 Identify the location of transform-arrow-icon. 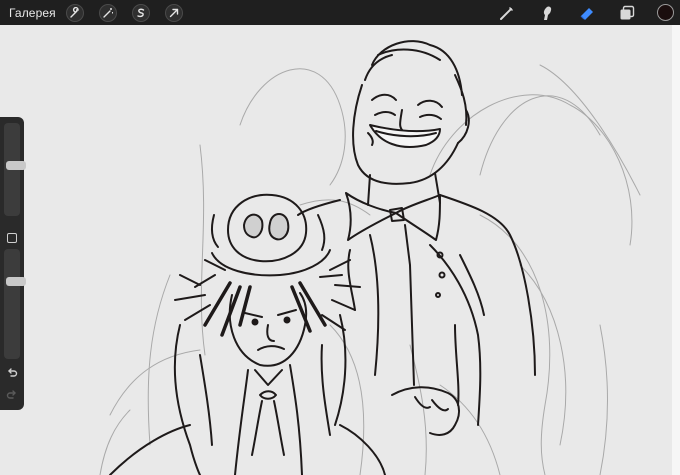
(173, 12).